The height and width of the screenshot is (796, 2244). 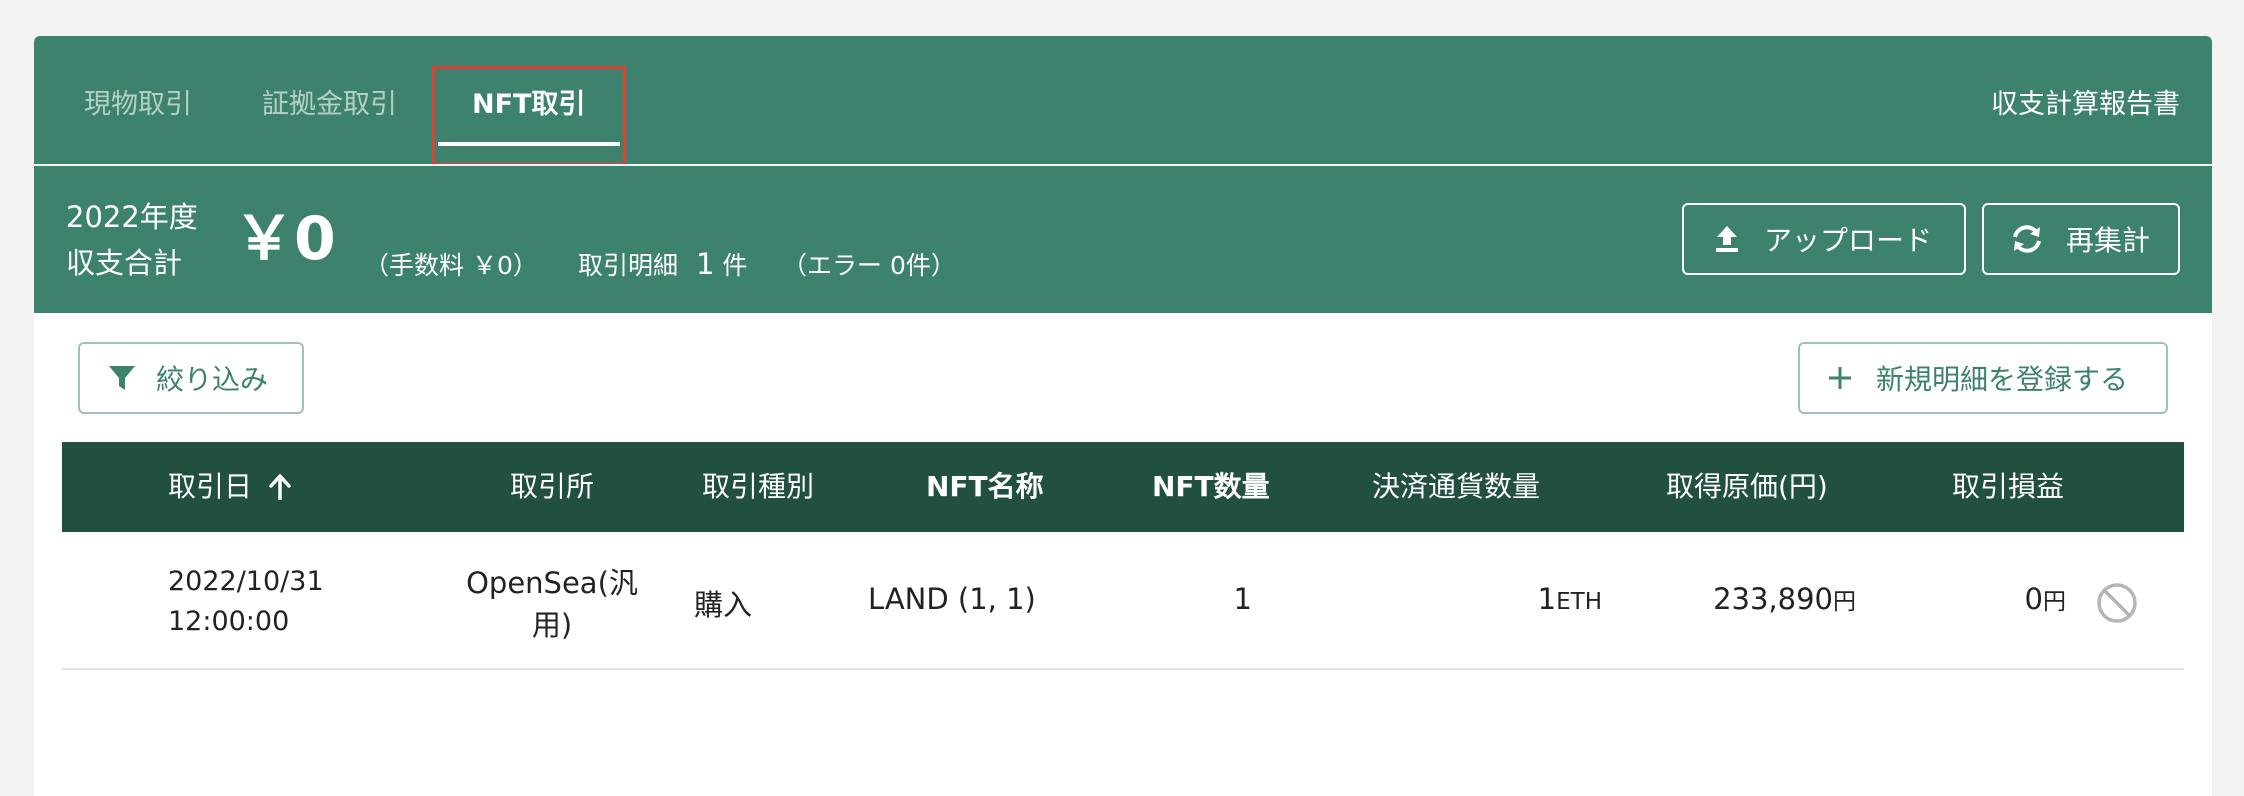 What do you see at coordinates (869, 265) in the screenshot?
I see `error-count-text: （エラー 0件）` at bounding box center [869, 265].